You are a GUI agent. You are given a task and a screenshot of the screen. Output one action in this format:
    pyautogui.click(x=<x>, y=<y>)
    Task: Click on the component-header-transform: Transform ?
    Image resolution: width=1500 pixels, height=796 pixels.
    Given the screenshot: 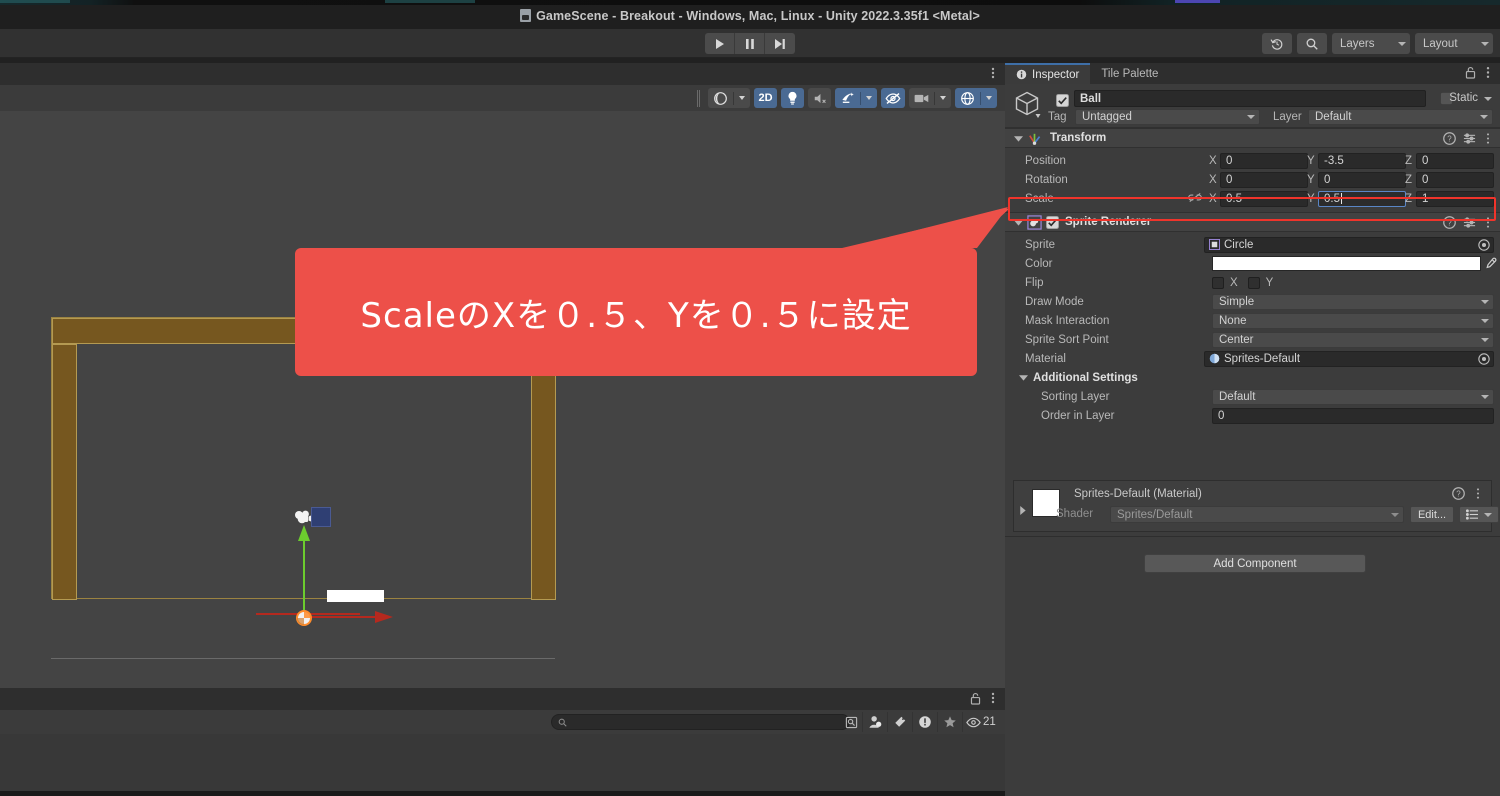 What is the action you would take?
    pyautogui.click(x=1252, y=138)
    